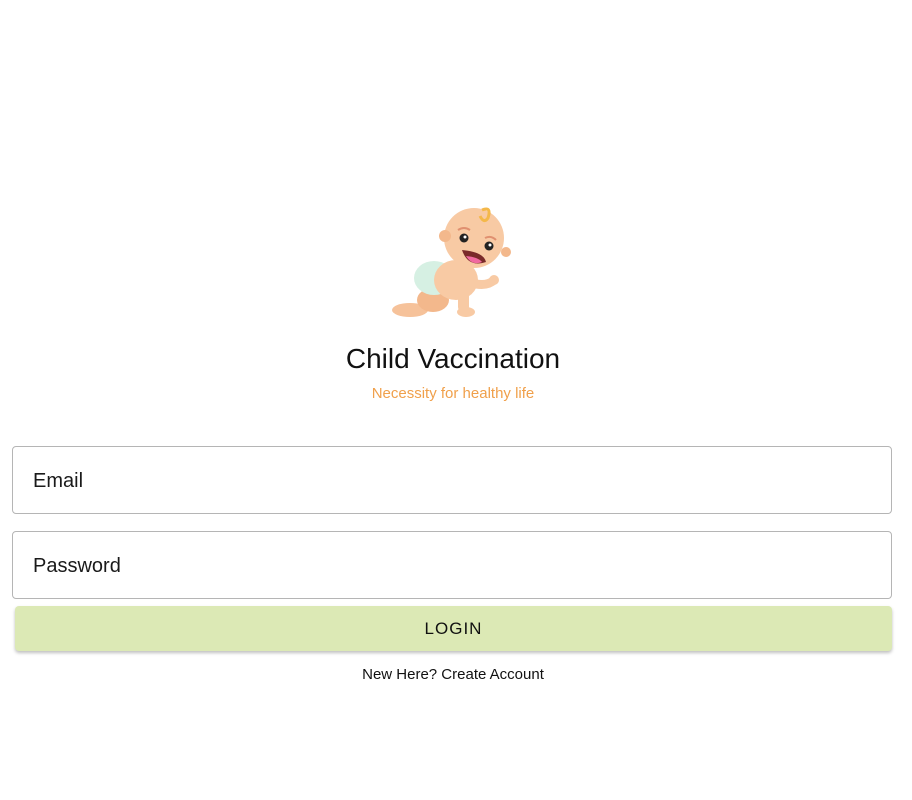 This screenshot has height=800, width=912. Describe the element at coordinates (453, 393) in the screenshot. I see `app-subtitle: Necessity for healthy life` at that location.